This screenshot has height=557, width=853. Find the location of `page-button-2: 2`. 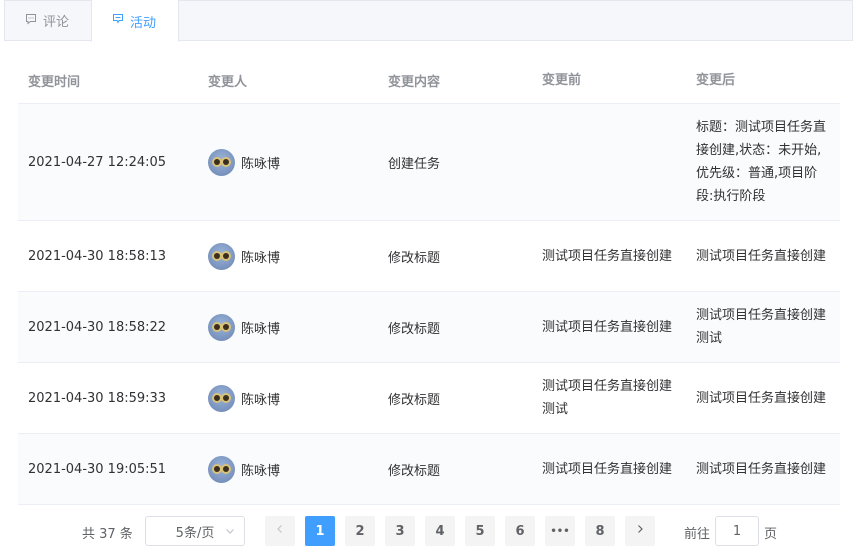

page-button-2: 2 is located at coordinates (360, 531).